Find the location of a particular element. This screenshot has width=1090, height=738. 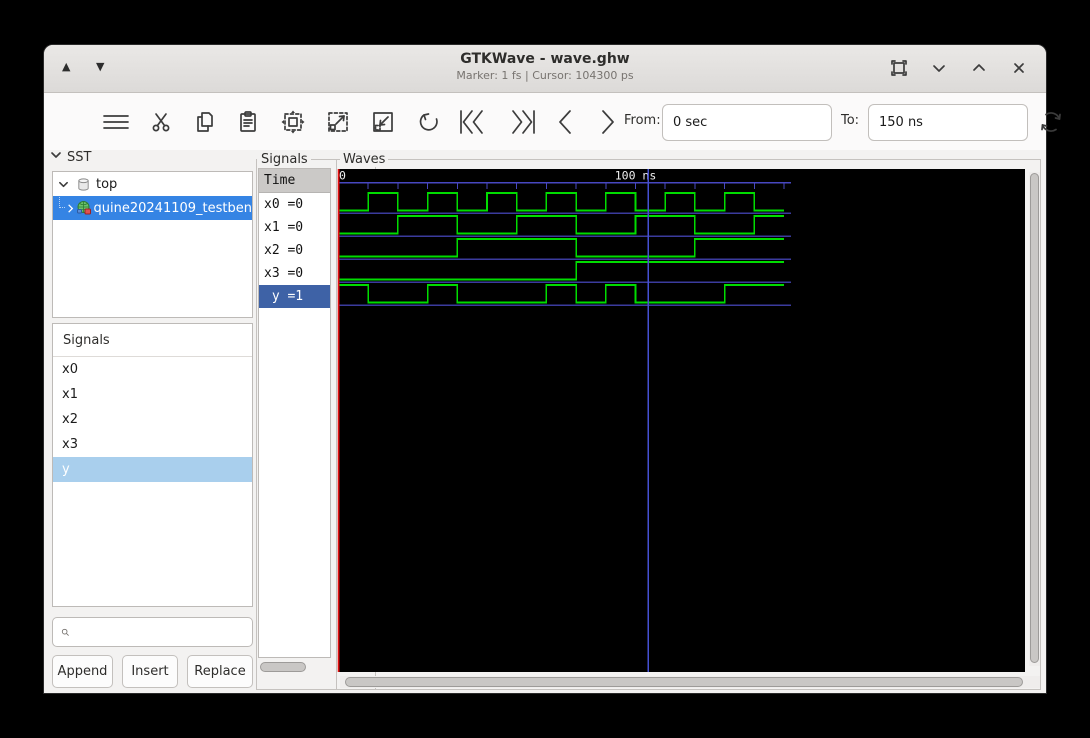

signal-list-box: Signals x0 x1 x2 x3 y is located at coordinates (152, 465).